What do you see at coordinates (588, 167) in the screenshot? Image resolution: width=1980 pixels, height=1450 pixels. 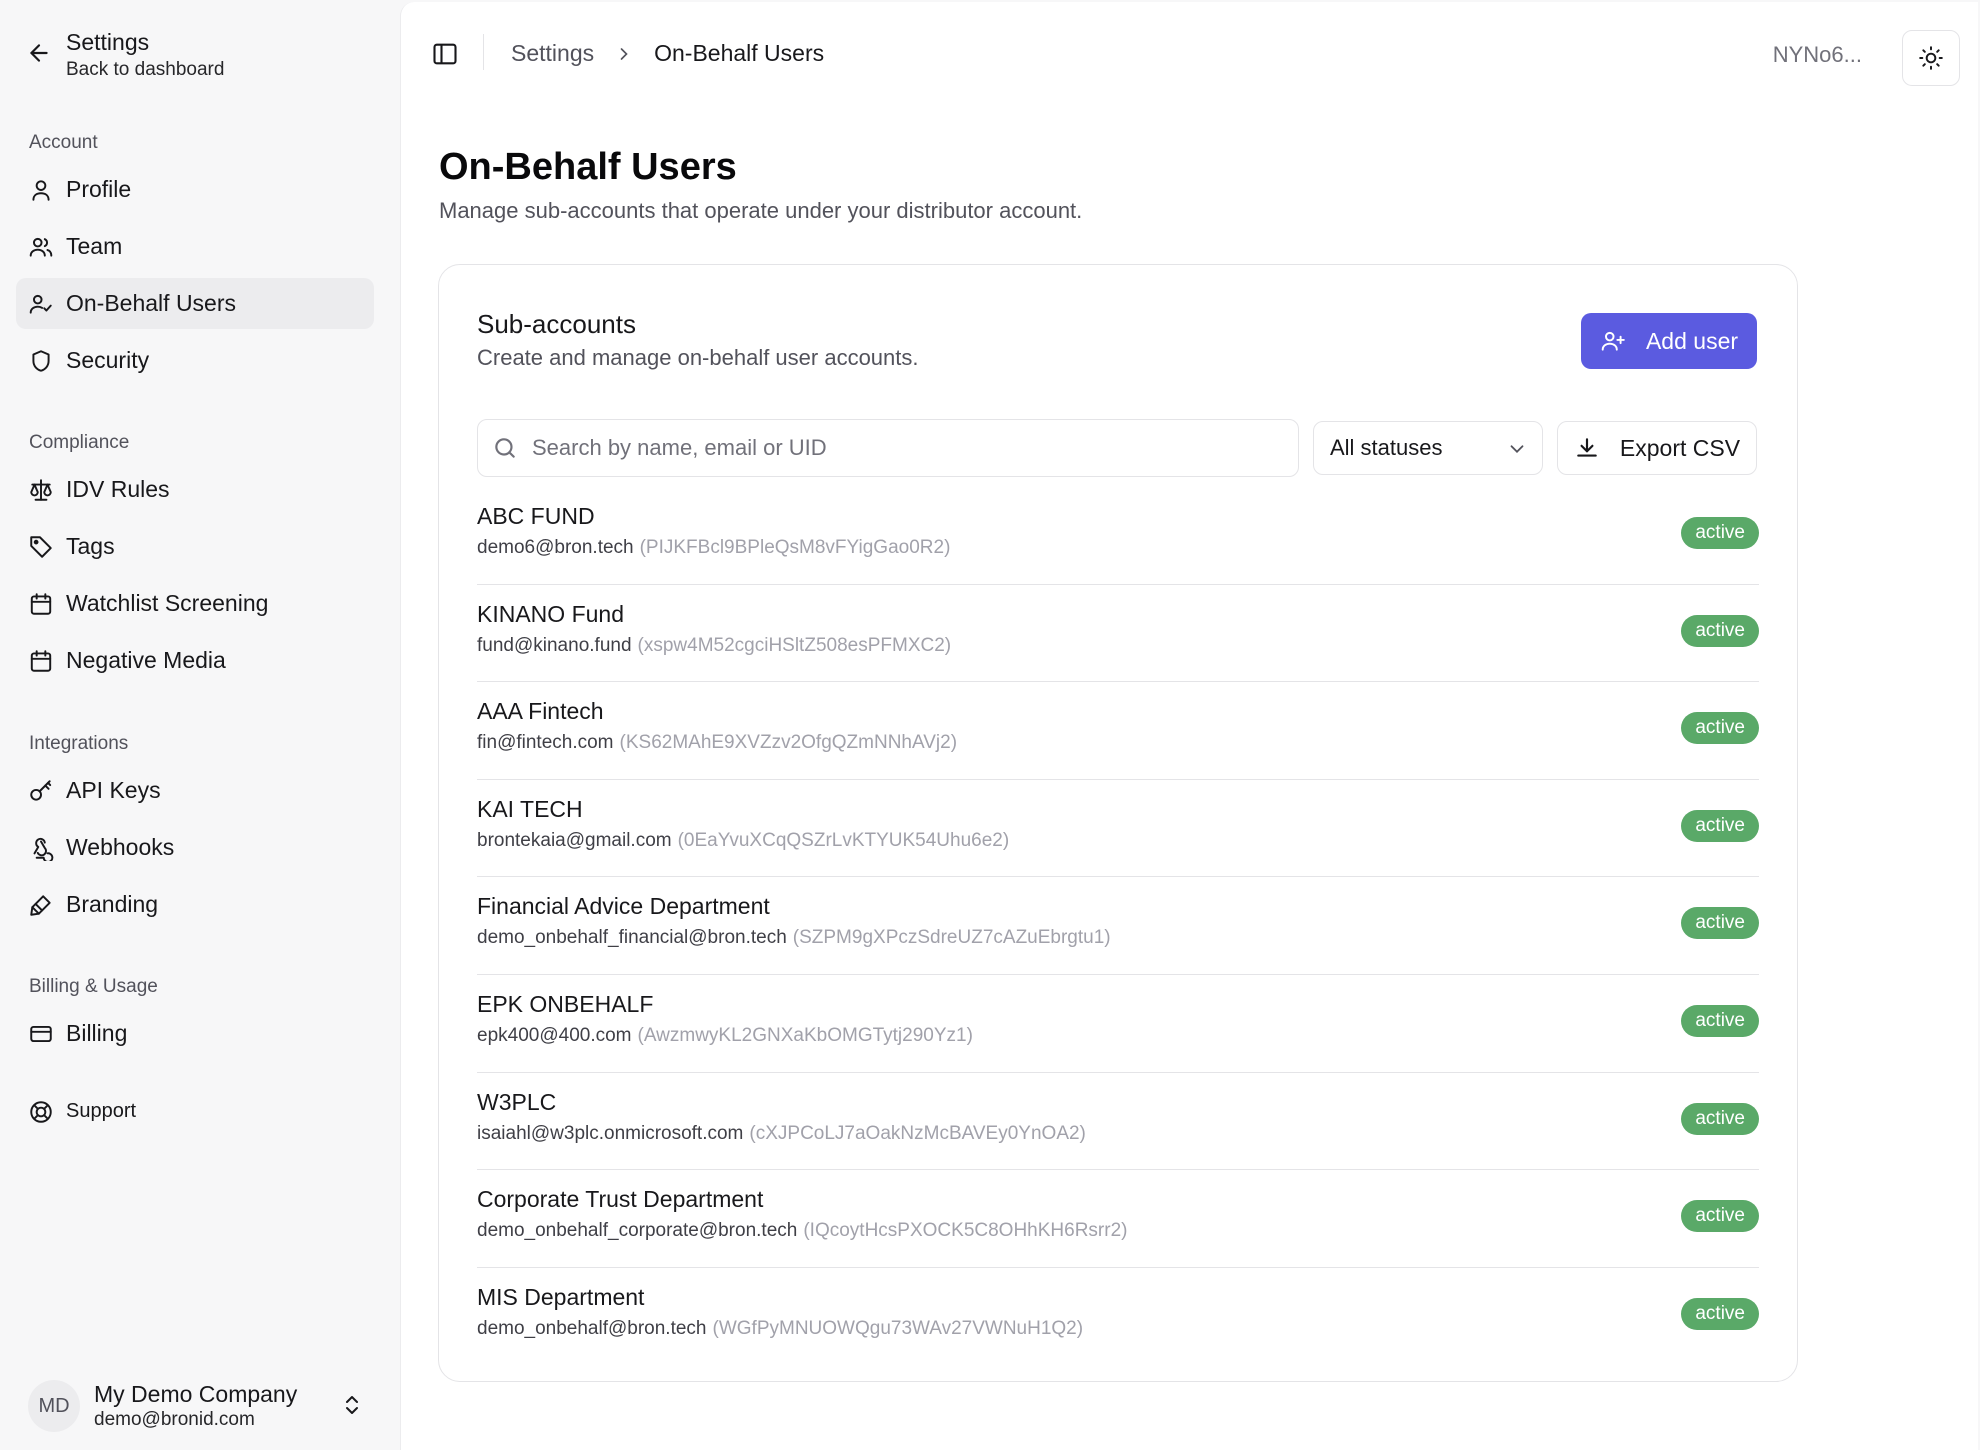 I see `page-title: On-Behalf Users` at bounding box center [588, 167].